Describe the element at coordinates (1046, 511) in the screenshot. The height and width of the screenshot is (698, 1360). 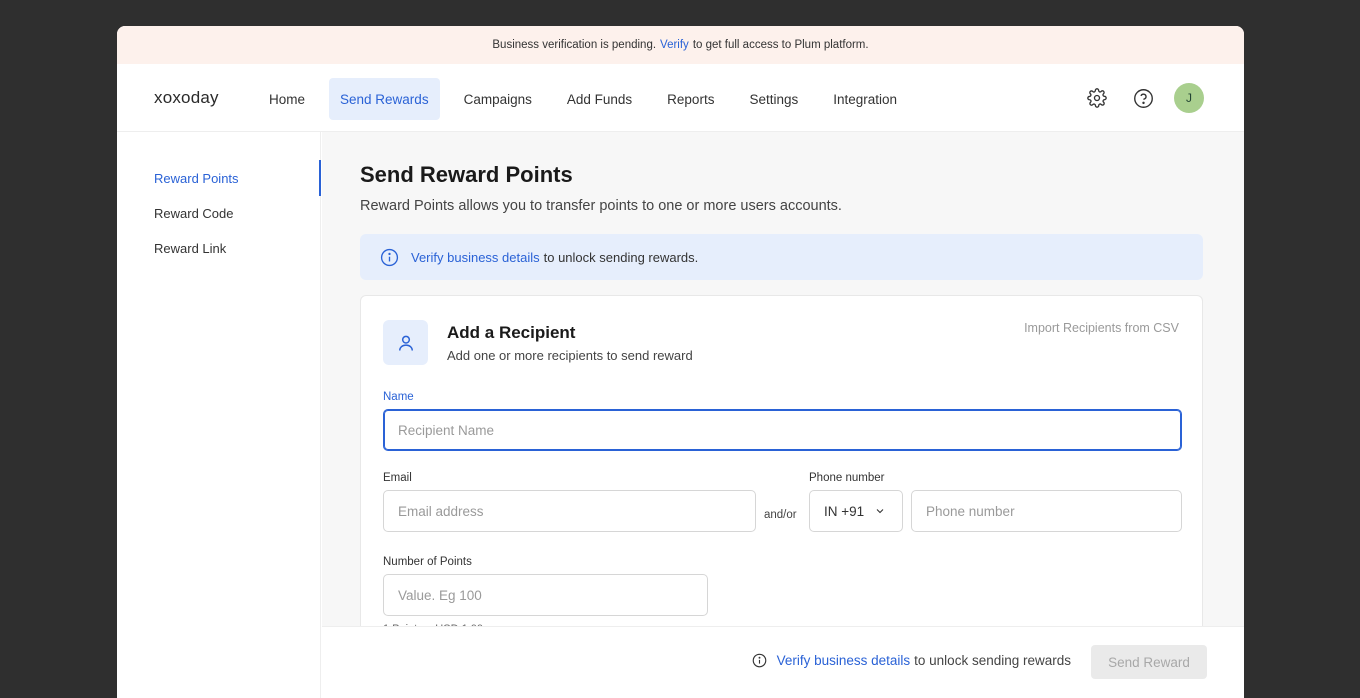
I see `phone-input` at that location.